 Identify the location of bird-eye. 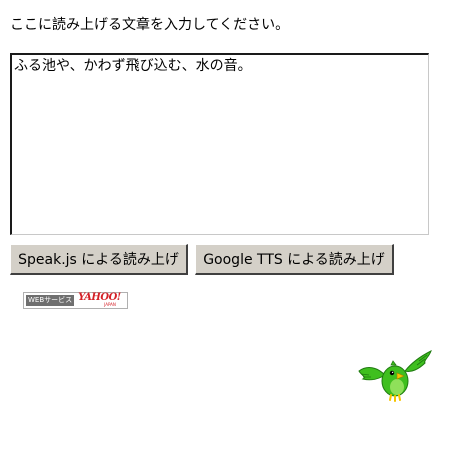
(392, 373).